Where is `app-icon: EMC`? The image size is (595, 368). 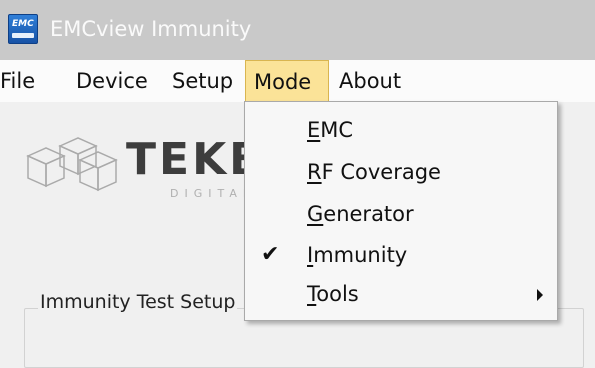 app-icon: EMC is located at coordinates (23, 29).